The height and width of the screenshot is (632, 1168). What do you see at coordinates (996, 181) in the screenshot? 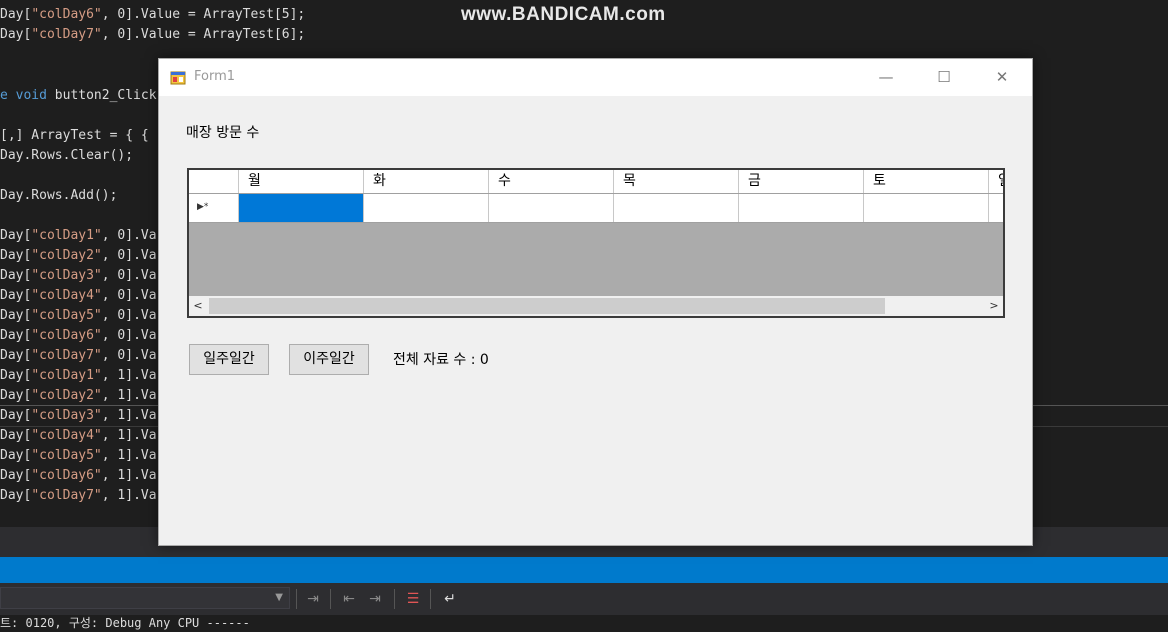
I see `column-header-sun: 일` at bounding box center [996, 181].